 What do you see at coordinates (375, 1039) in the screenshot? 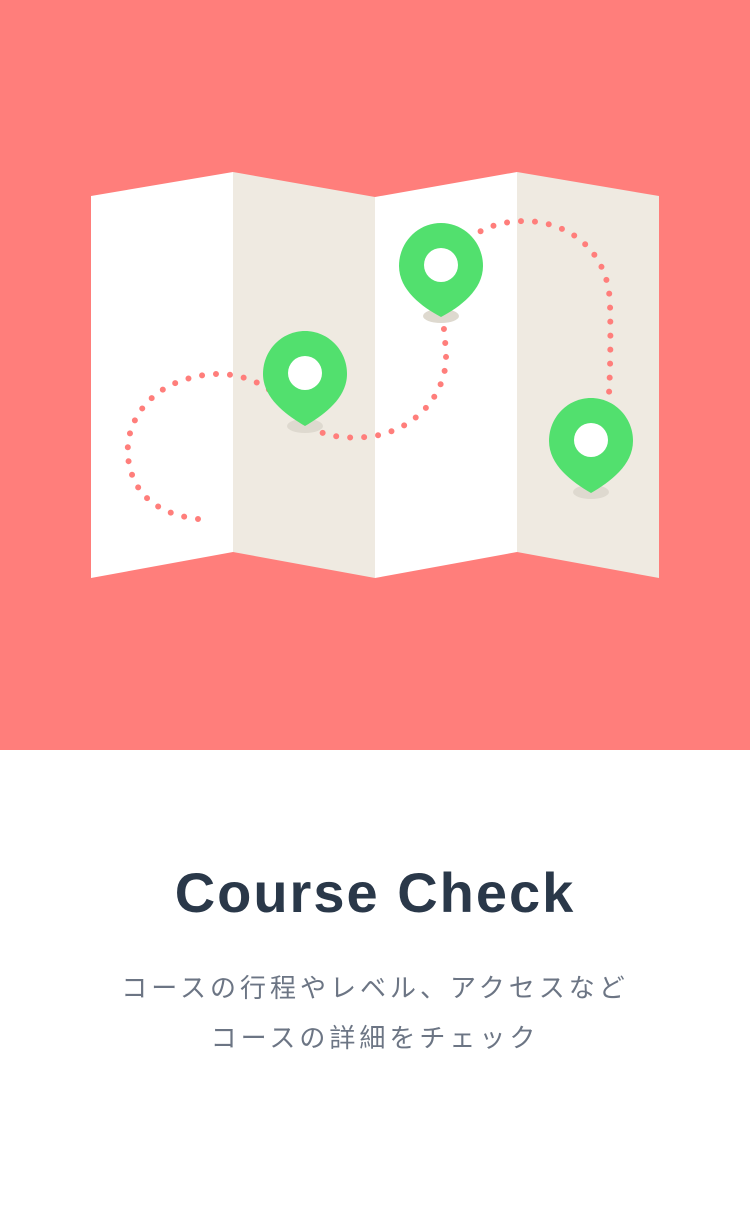
I see `feature-description-line-2: コースの詳細をチェック` at bounding box center [375, 1039].